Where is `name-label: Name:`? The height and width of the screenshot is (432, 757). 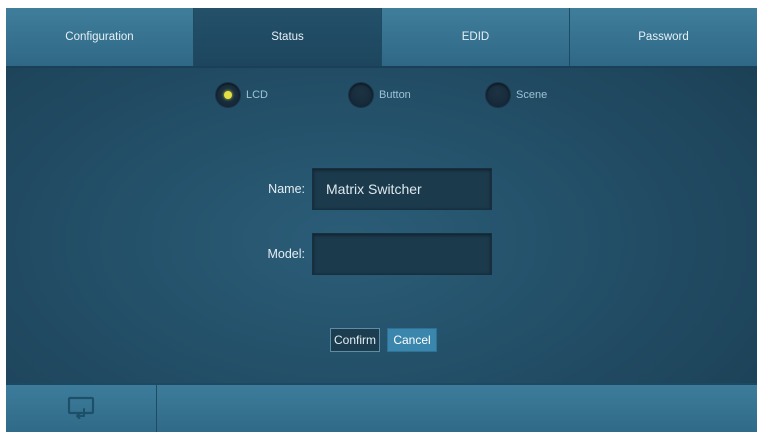
name-label: Name: is located at coordinates (286, 189).